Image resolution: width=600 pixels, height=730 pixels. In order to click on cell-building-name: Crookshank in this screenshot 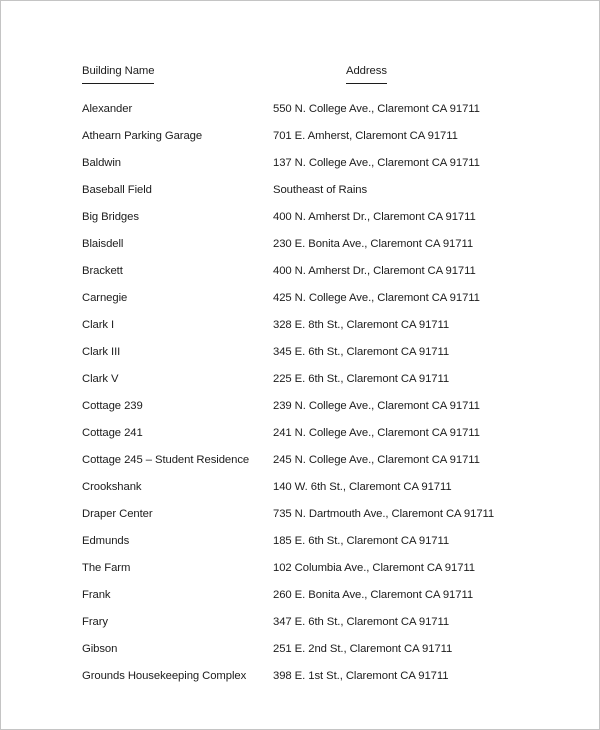, I will do `click(112, 487)`.